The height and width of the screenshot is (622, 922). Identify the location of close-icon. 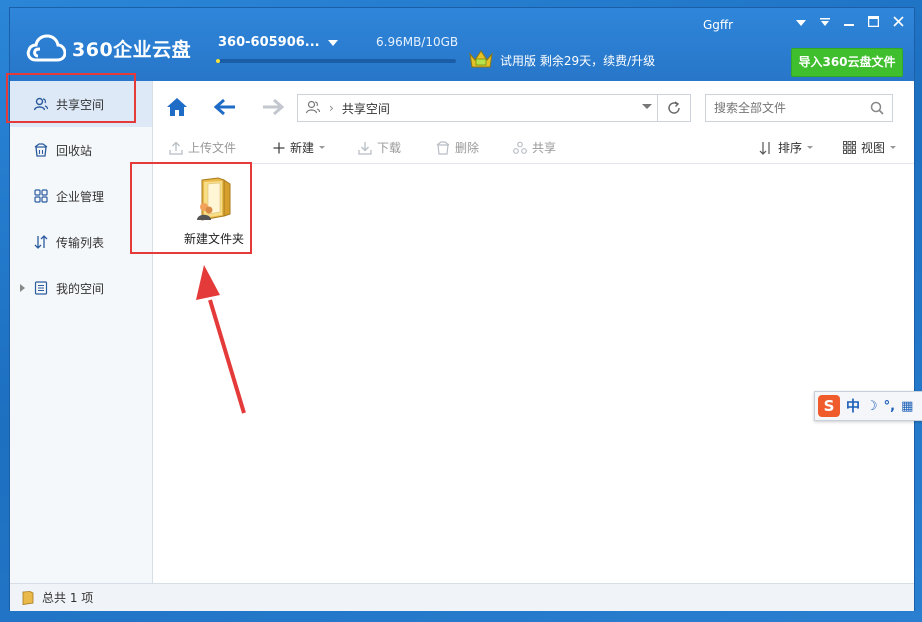
(898, 23).